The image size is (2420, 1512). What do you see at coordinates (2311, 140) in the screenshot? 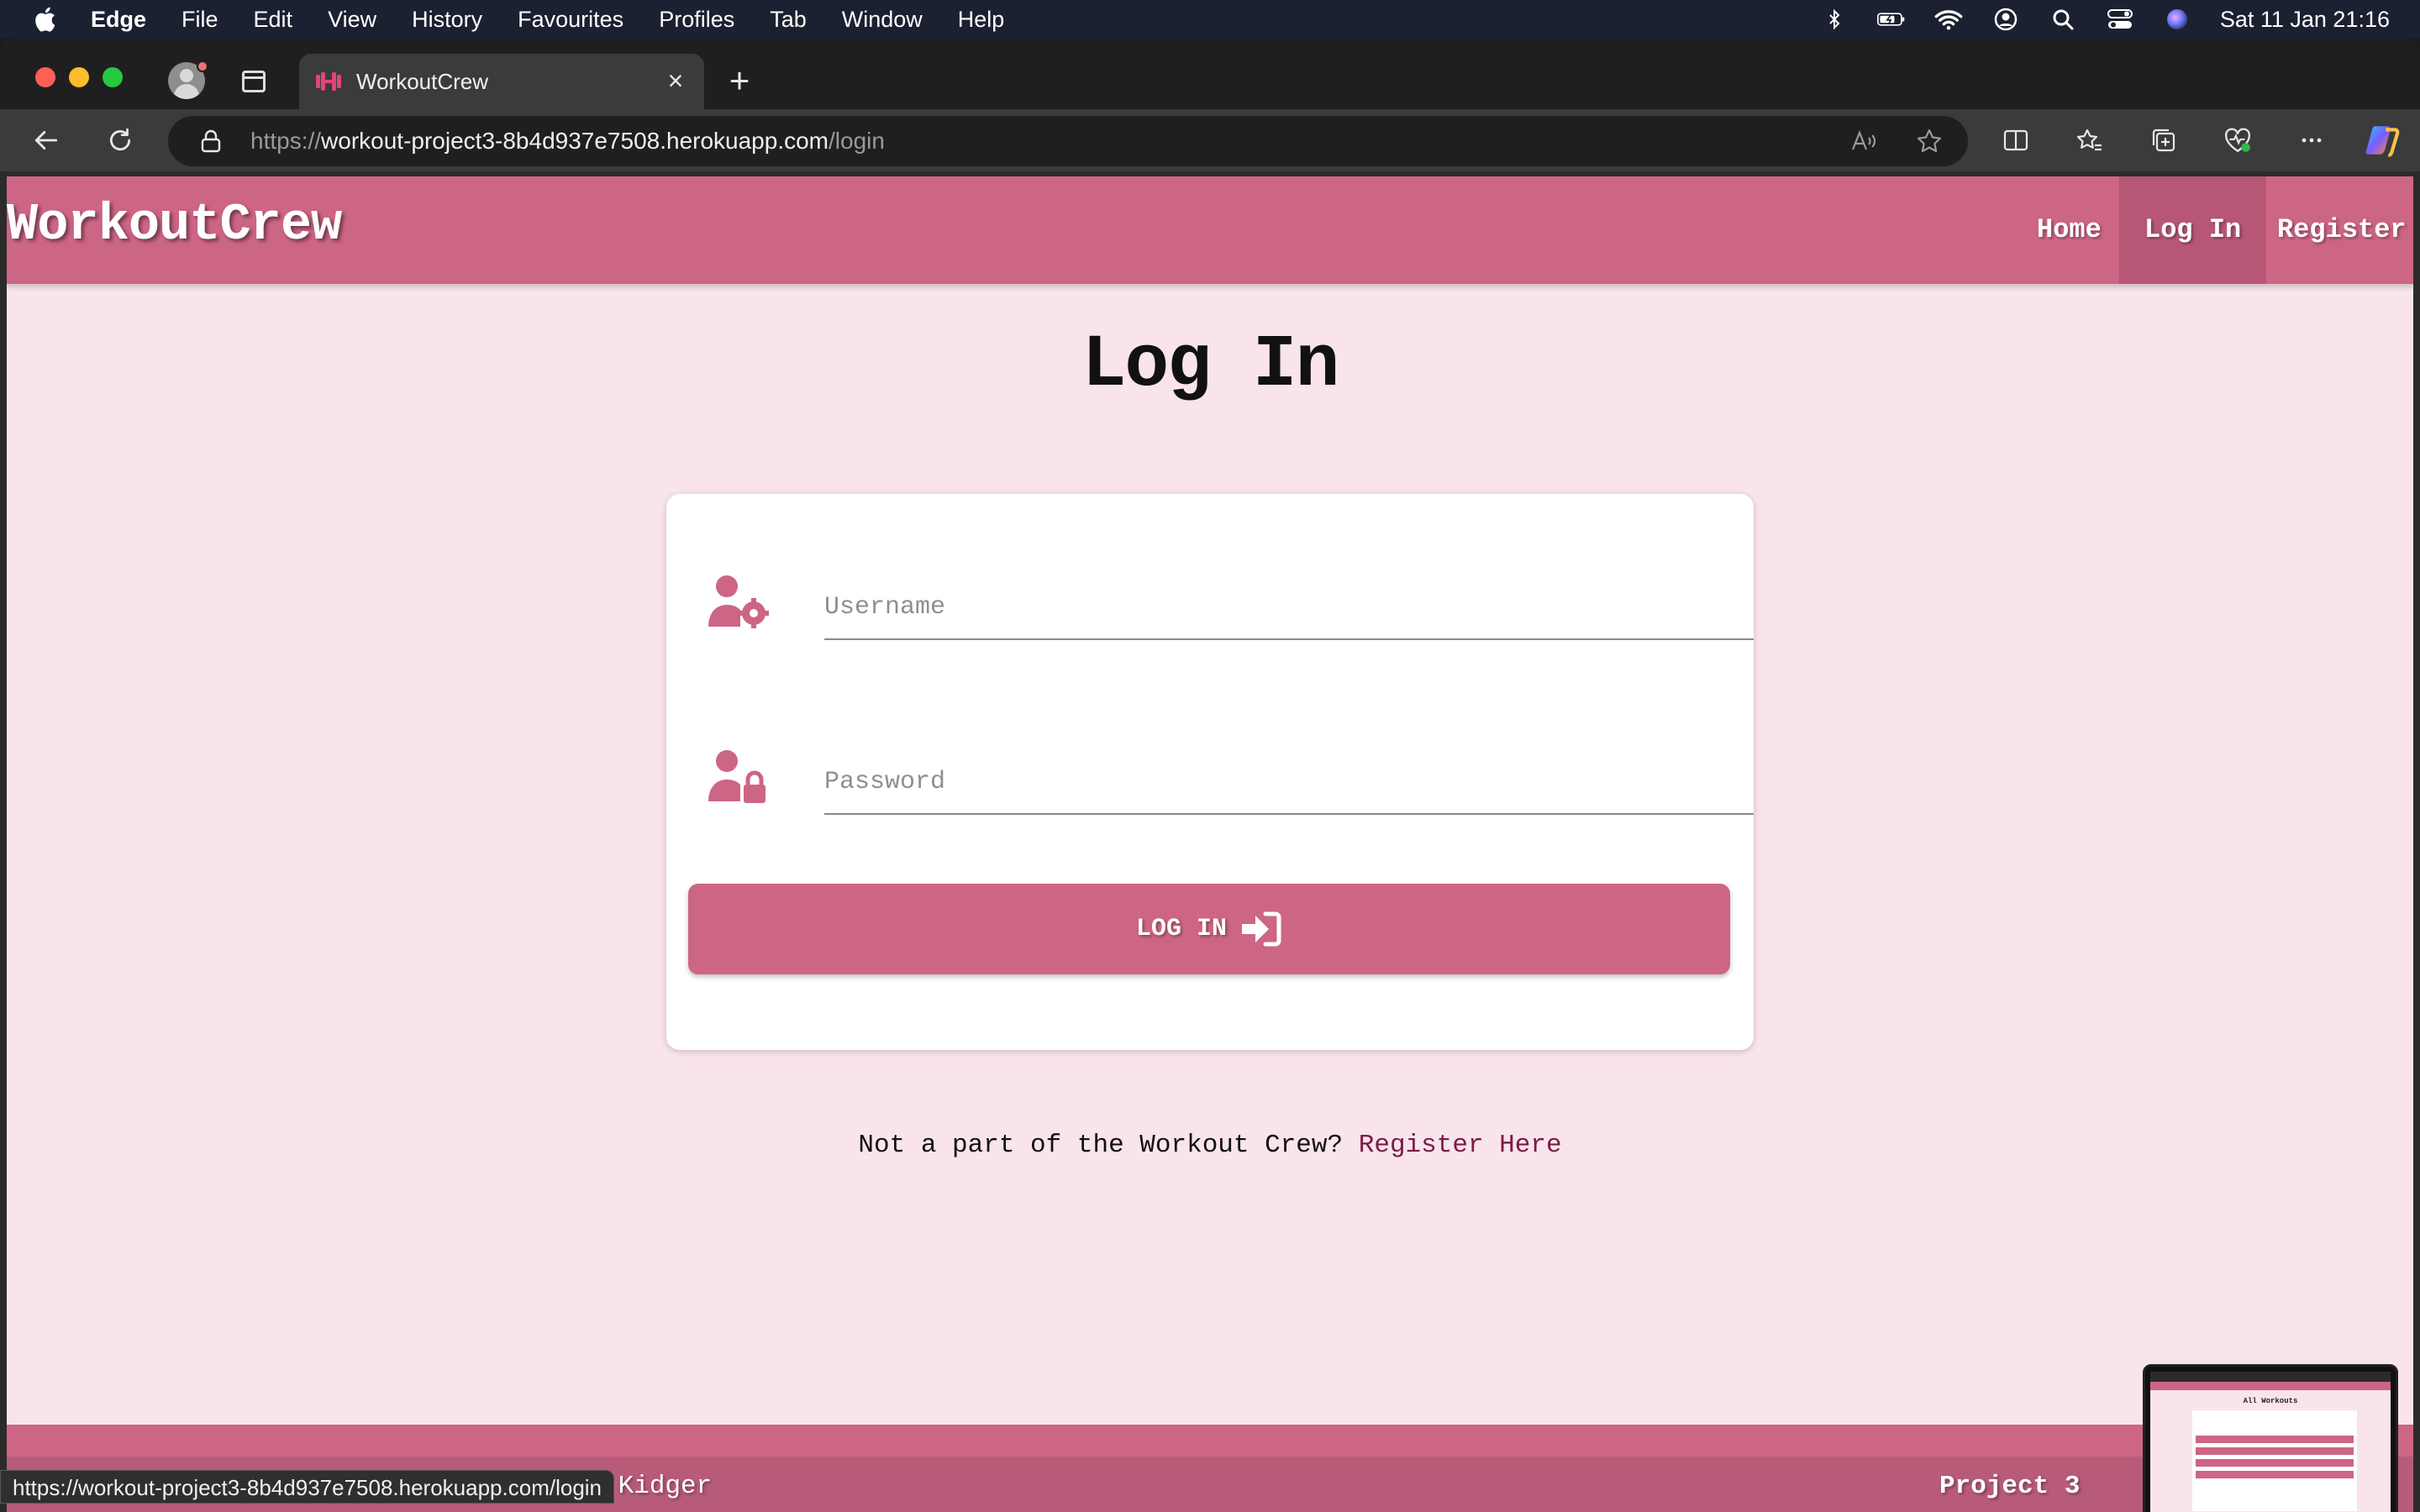
I see `more-options-icon` at bounding box center [2311, 140].